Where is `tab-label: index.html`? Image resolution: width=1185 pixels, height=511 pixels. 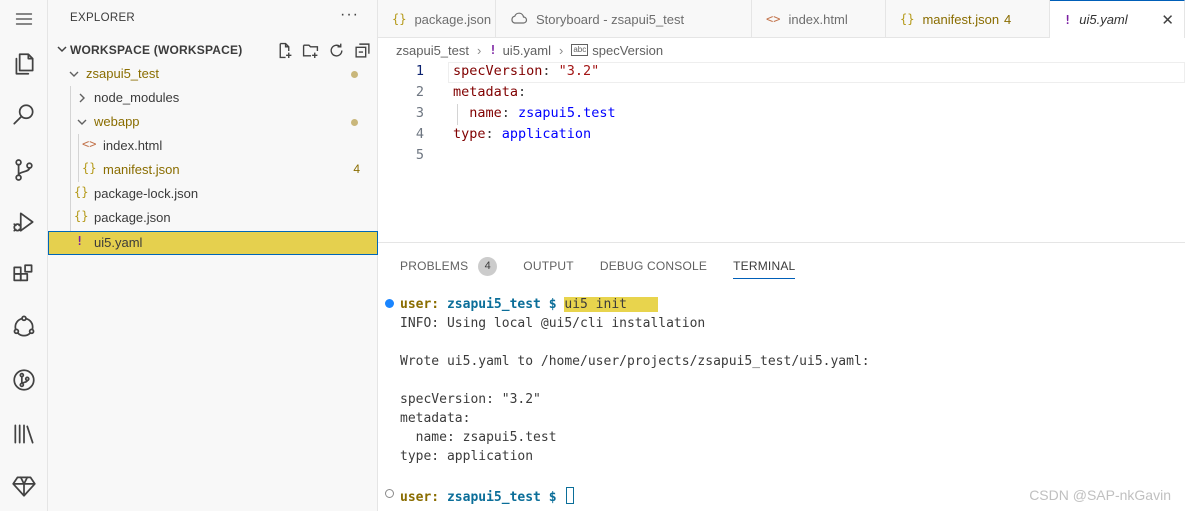
tab-label: index.html is located at coordinates (818, 19).